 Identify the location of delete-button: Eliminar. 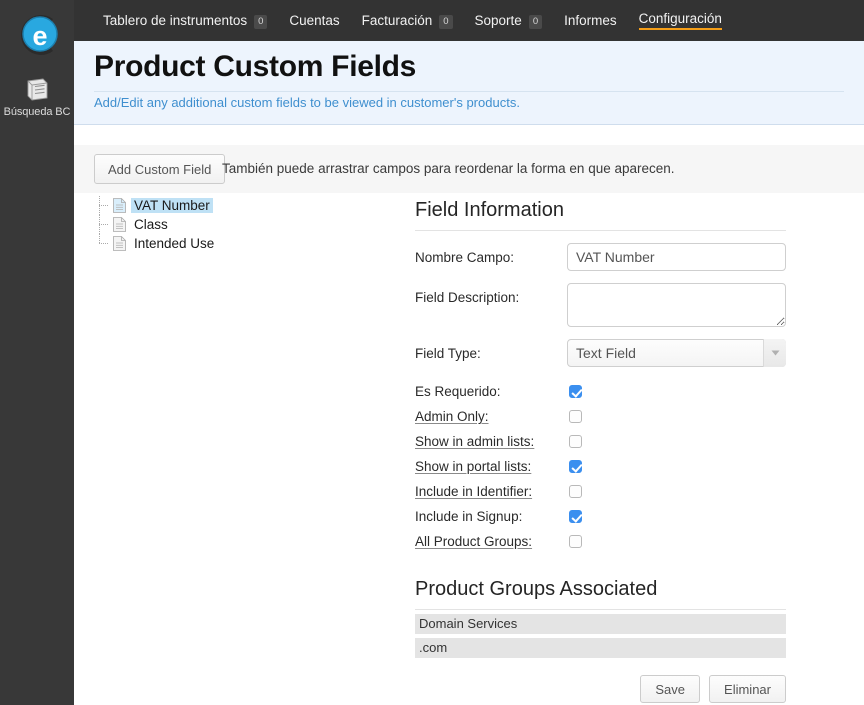
(747, 689).